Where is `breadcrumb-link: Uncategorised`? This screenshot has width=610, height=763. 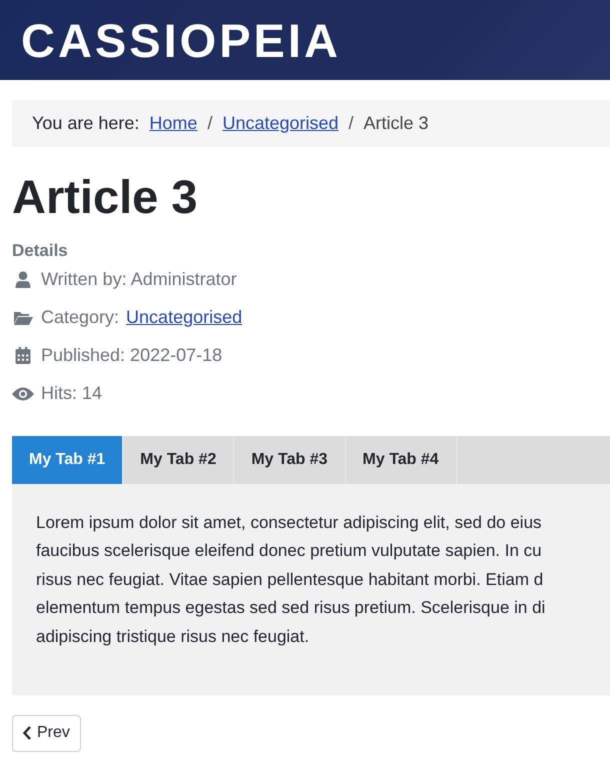
breadcrumb-link: Uncategorised is located at coordinates (280, 123).